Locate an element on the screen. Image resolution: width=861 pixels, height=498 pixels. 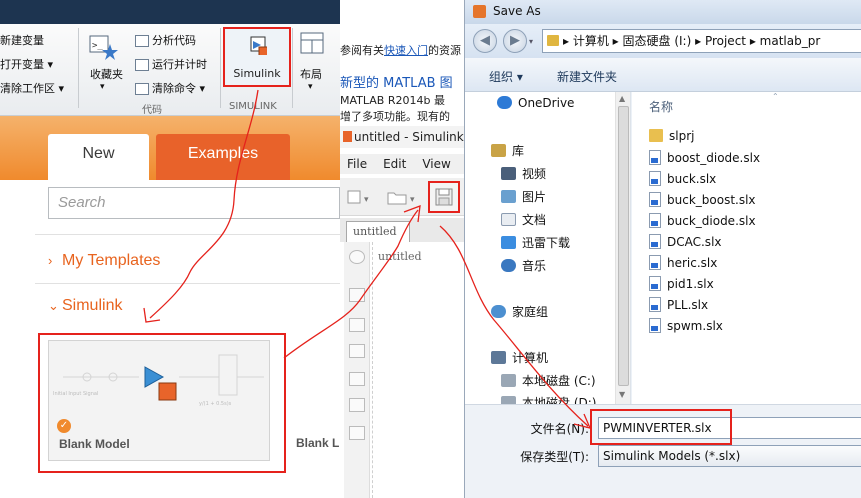
favorites-button: 收藏夹 is located at coordinates (106, 74).